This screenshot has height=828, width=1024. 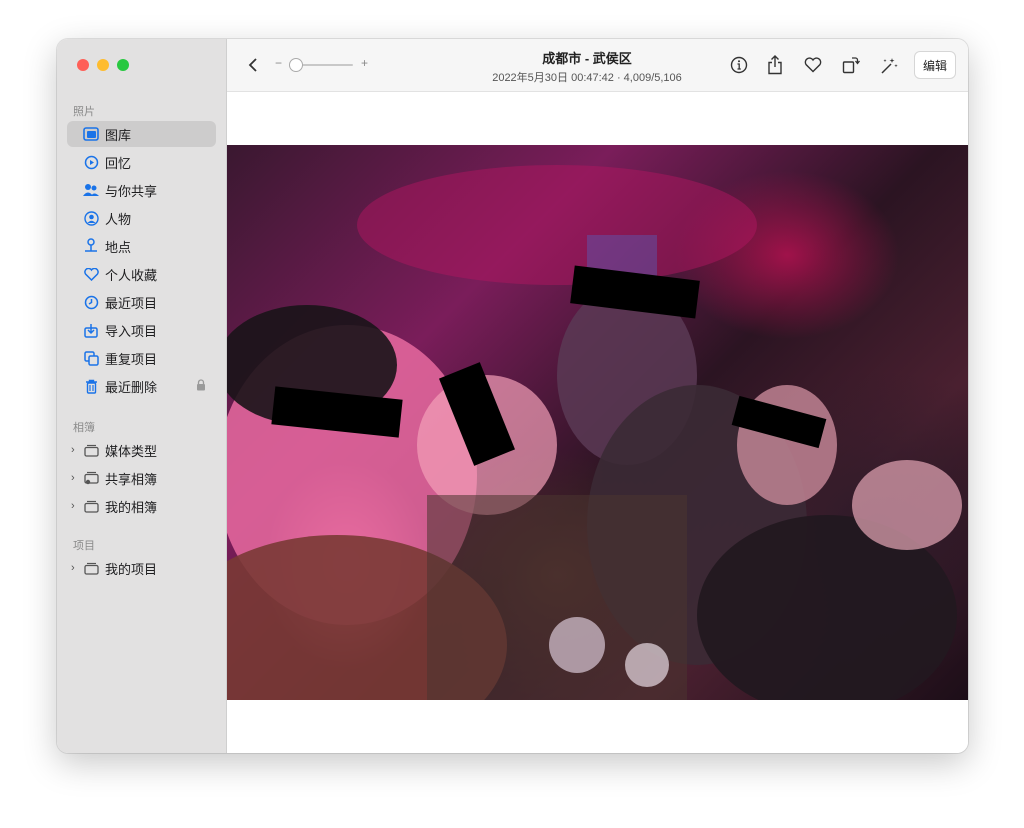 I want to click on share-icon, so click(x=775, y=65).